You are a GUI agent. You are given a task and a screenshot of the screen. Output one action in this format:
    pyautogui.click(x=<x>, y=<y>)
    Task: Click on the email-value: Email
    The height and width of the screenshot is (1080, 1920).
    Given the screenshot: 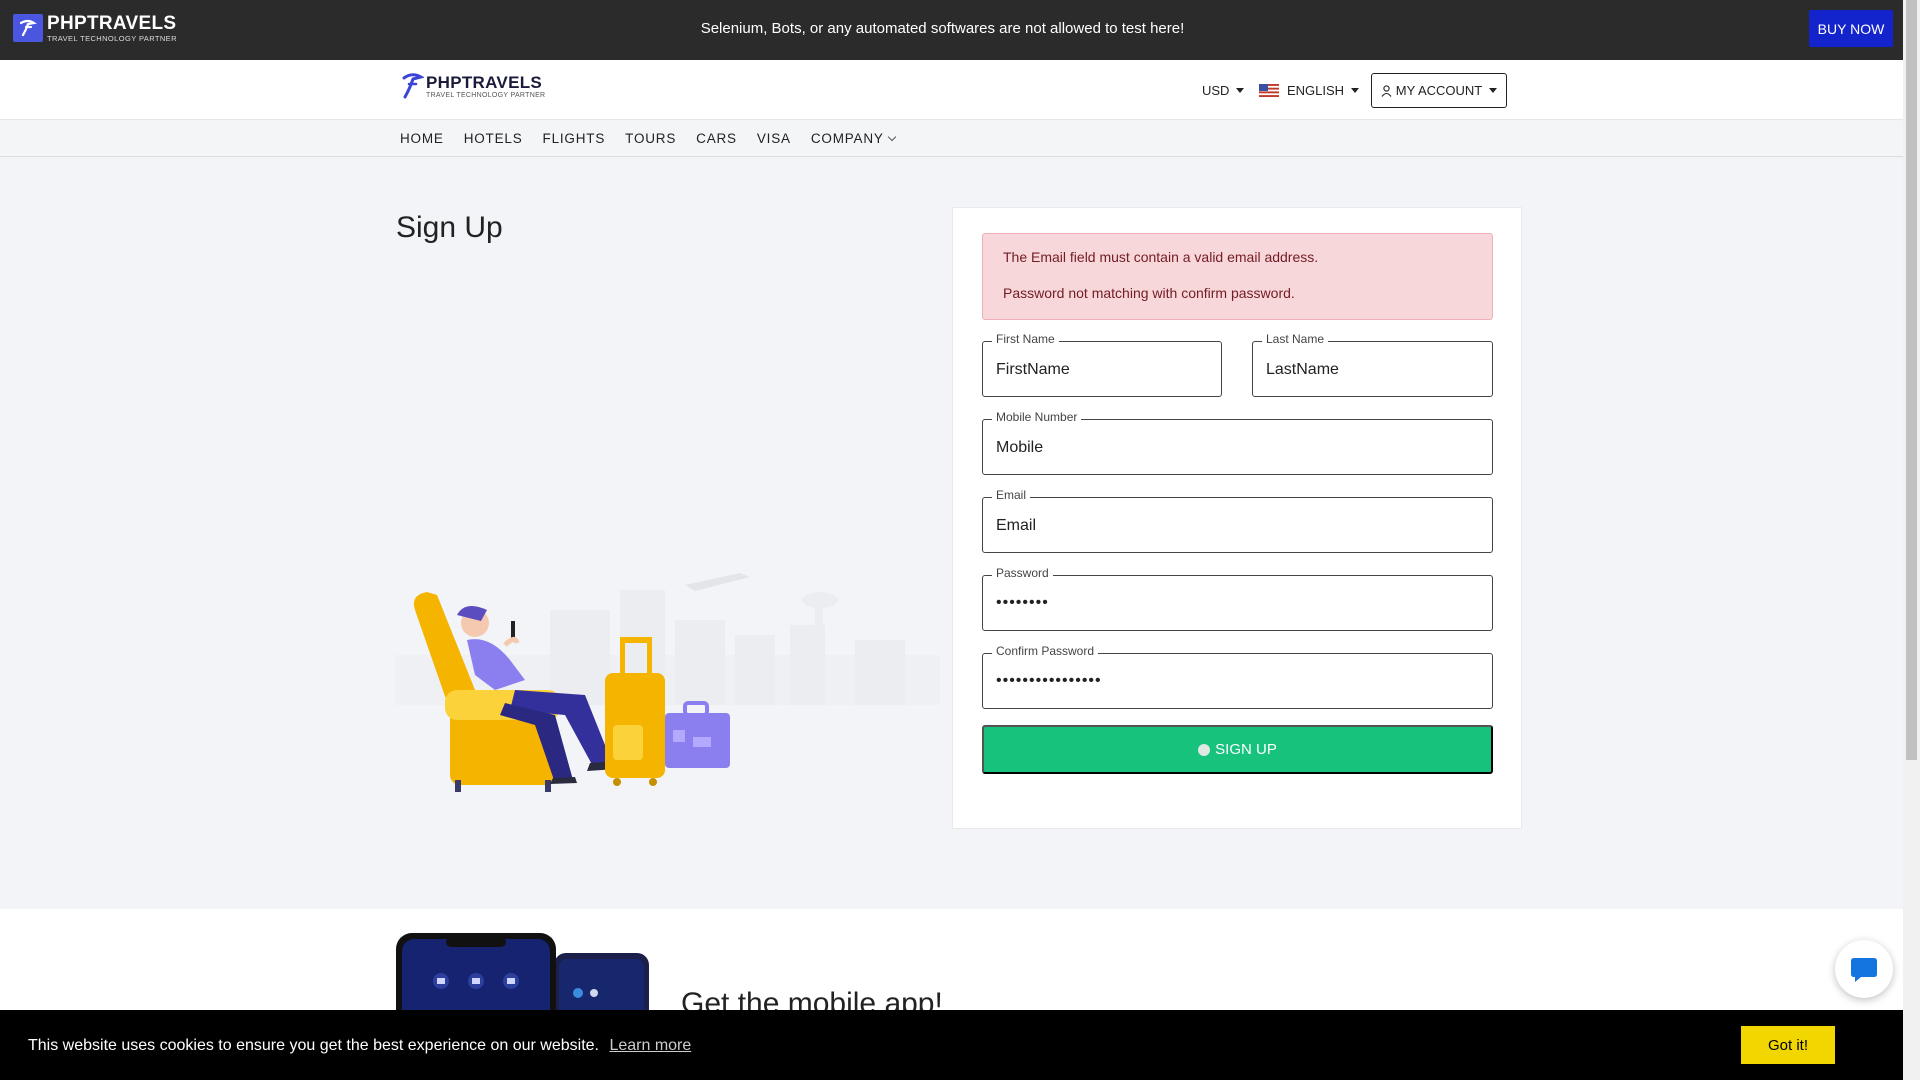 What is the action you would take?
    pyautogui.click(x=1016, y=525)
    